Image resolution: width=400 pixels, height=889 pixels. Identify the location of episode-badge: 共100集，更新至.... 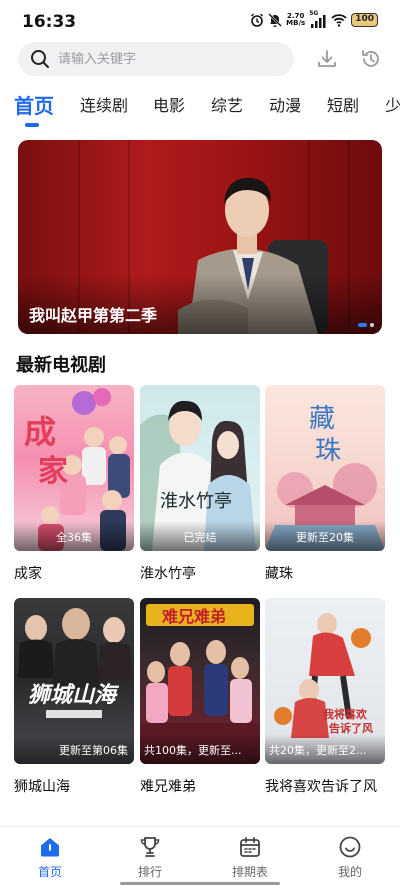
(193, 750).